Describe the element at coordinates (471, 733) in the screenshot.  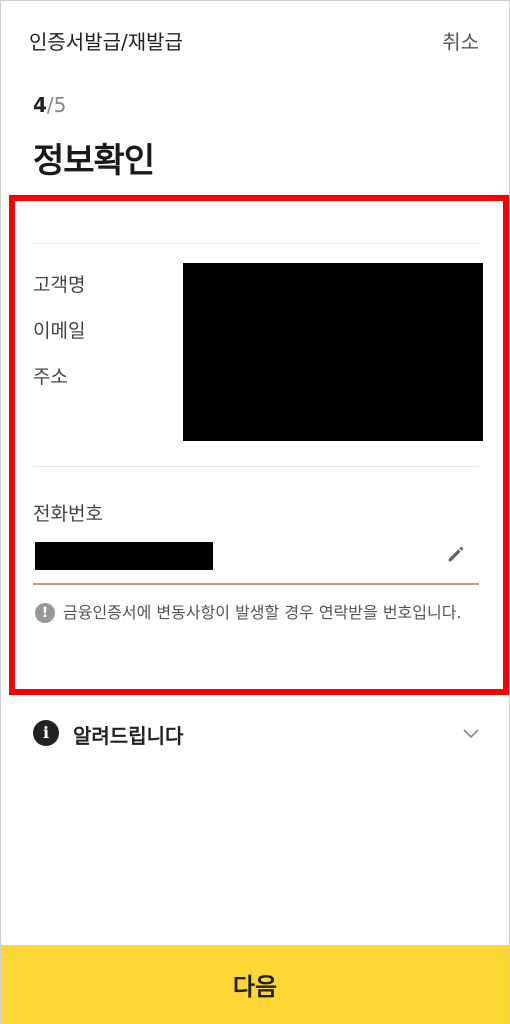
I see `chevron-down-icon` at that location.